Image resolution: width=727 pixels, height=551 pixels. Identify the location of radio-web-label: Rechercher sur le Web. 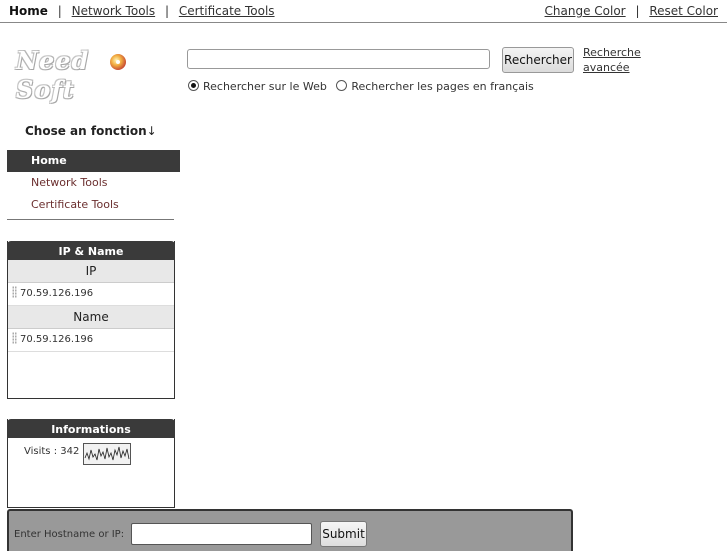
(265, 86).